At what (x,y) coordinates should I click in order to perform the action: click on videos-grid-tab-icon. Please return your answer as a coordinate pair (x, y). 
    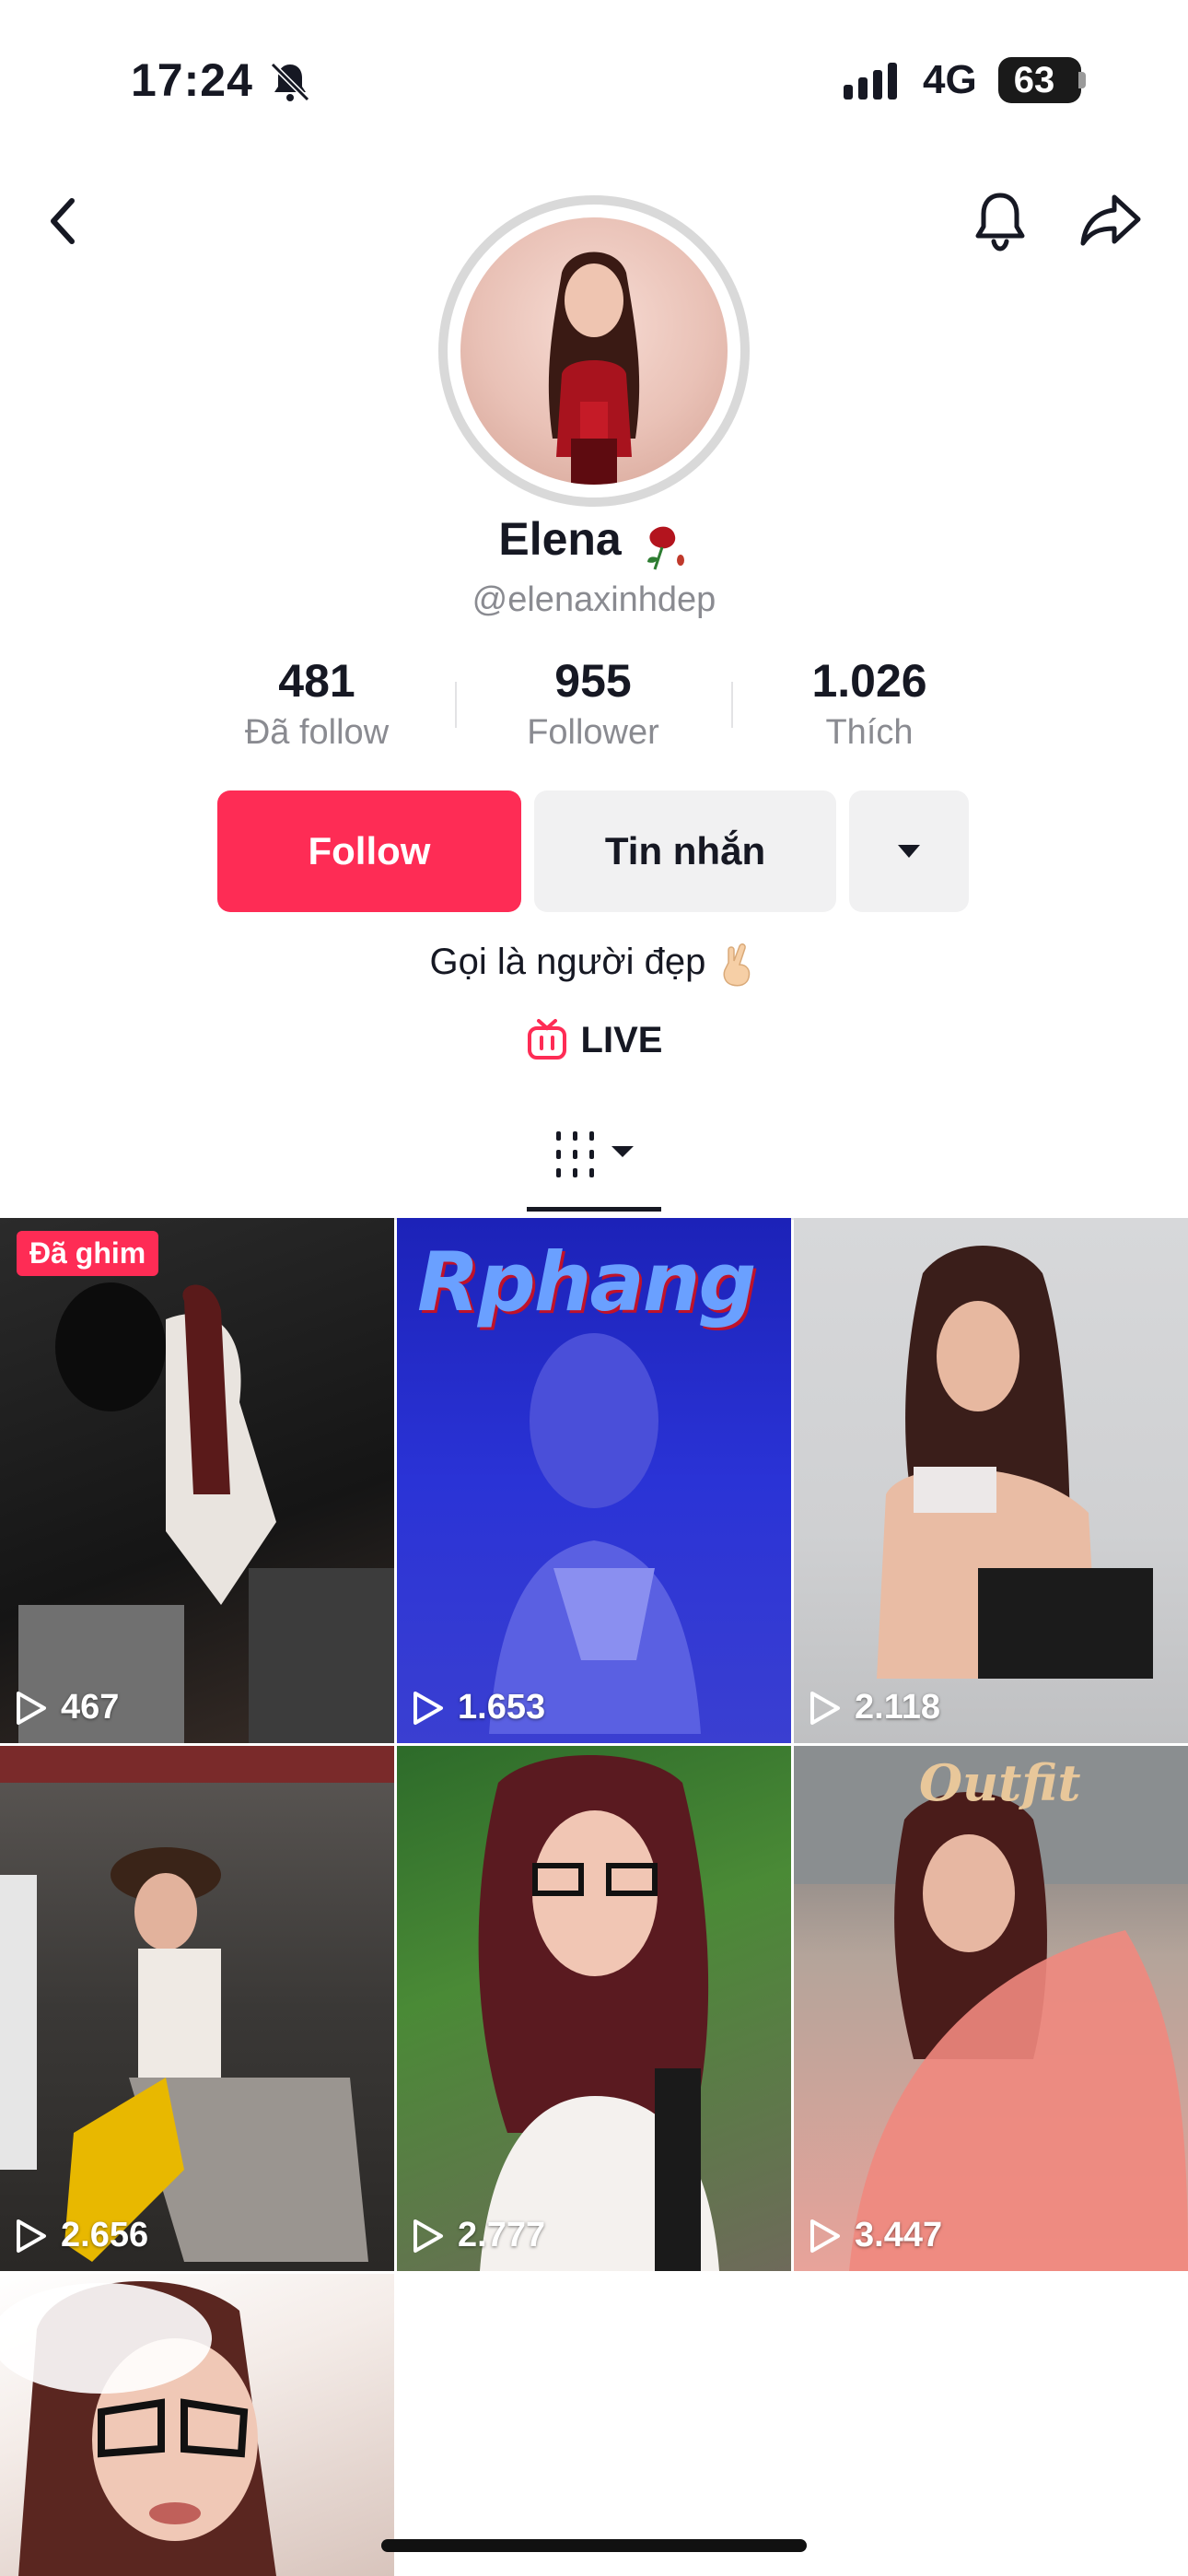
    Looking at the image, I should click on (597, 1157).